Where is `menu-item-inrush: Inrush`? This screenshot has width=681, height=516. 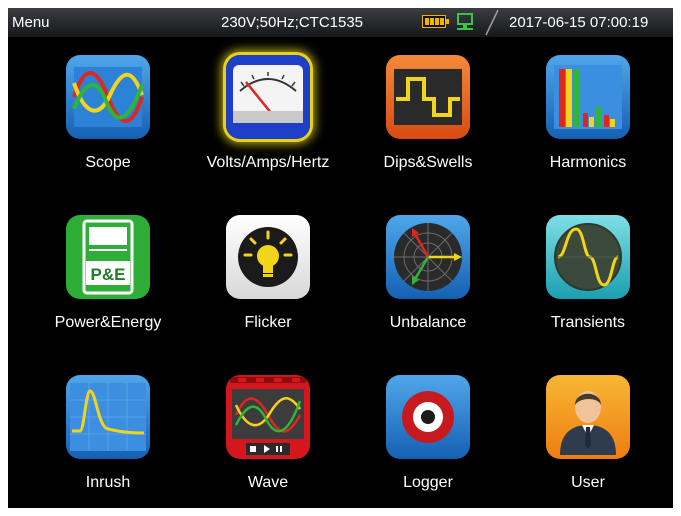
menu-item-inrush: Inrush is located at coordinates (108, 432).